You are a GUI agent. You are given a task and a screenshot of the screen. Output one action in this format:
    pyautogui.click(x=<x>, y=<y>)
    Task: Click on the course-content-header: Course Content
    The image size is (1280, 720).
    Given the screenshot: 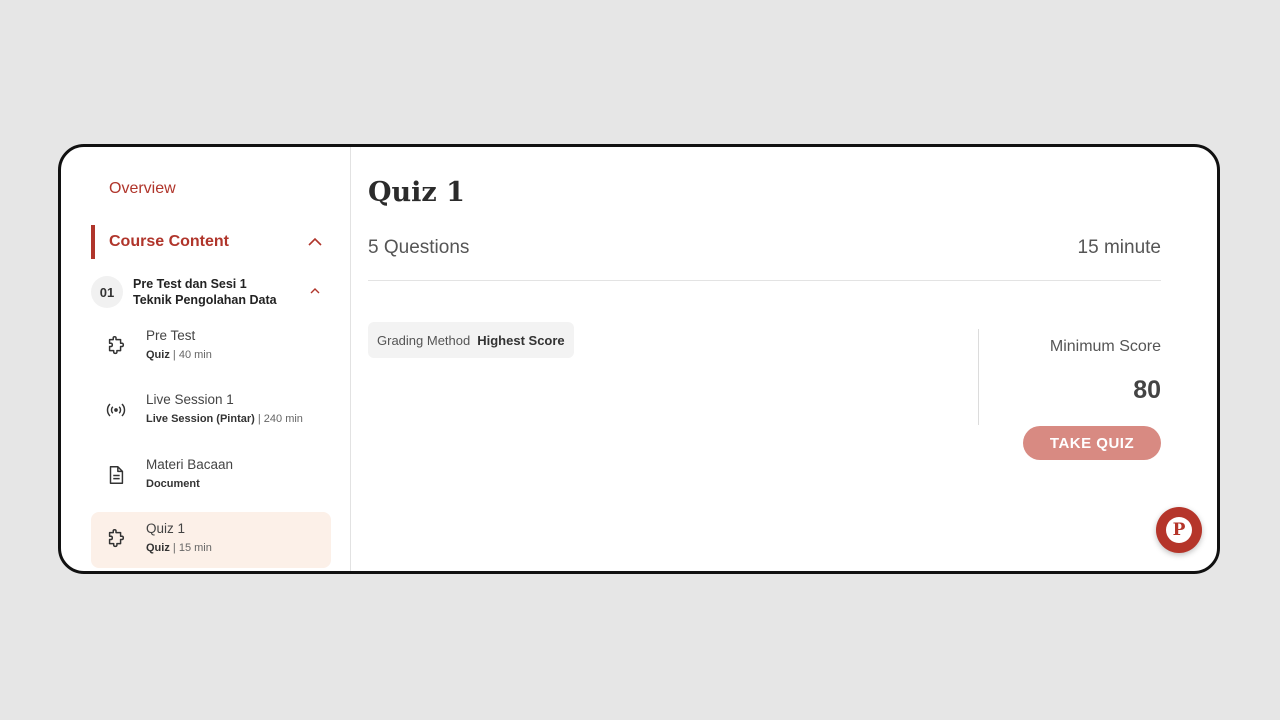 What is the action you would take?
    pyautogui.click(x=207, y=242)
    